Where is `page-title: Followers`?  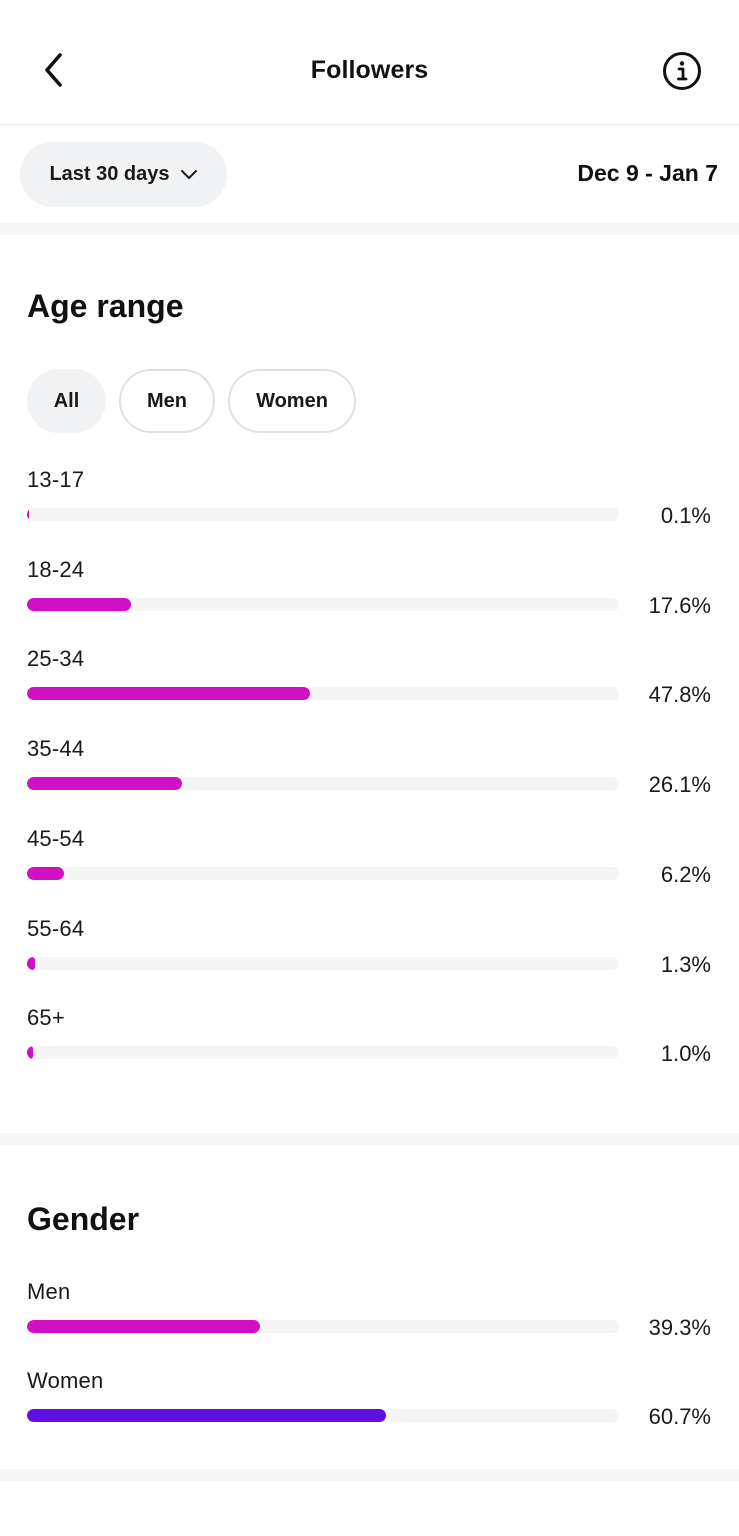 page-title: Followers is located at coordinates (369, 70).